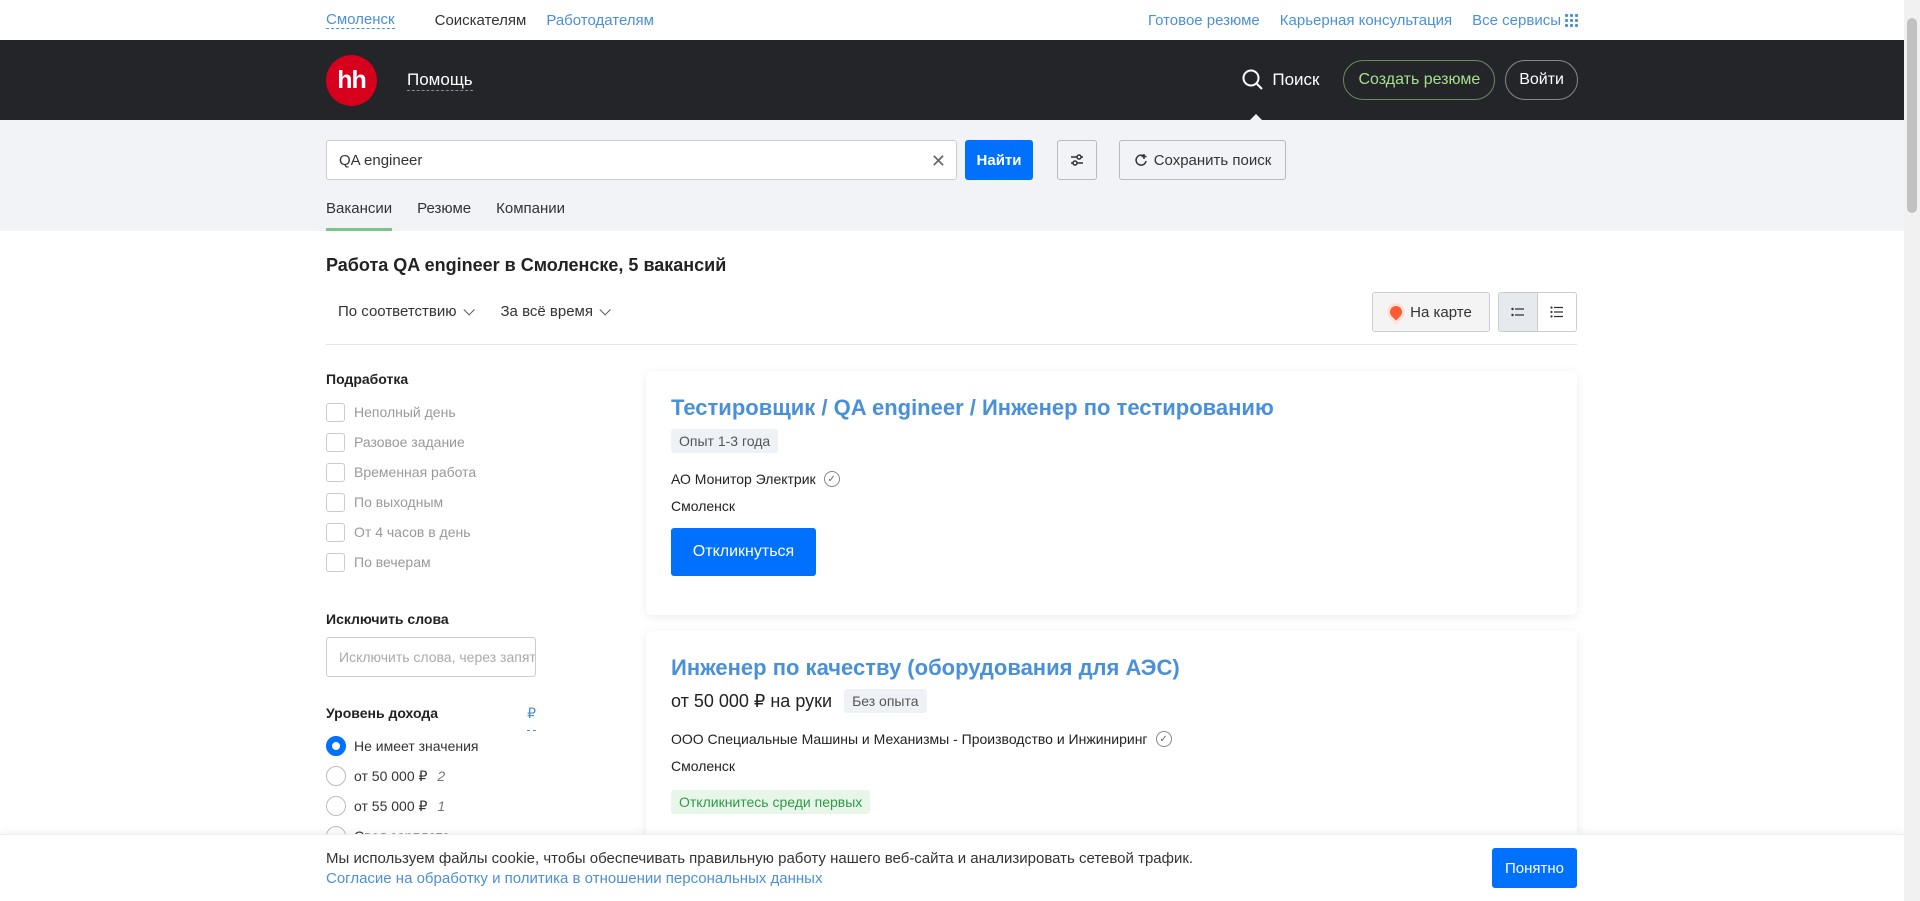  What do you see at coordinates (415, 472) in the screenshot?
I see `filter-label: Временная работа` at bounding box center [415, 472].